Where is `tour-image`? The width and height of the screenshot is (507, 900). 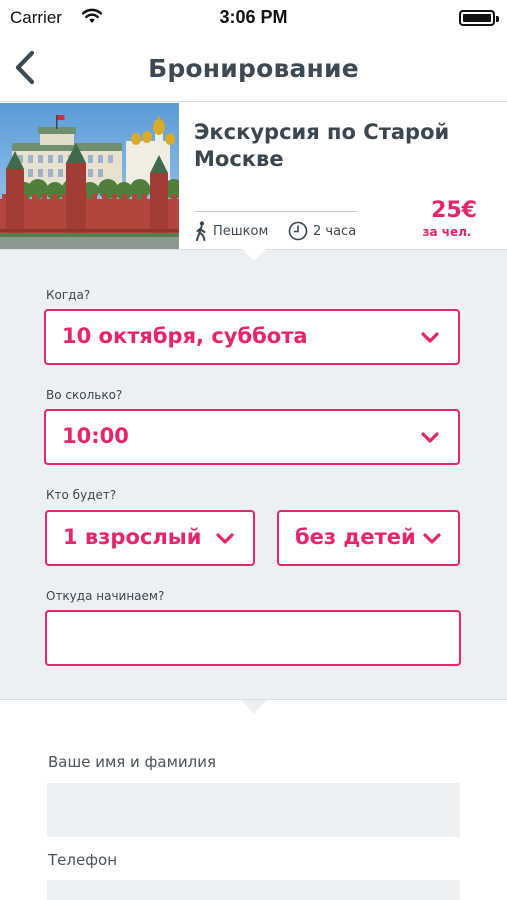 tour-image is located at coordinates (89, 176).